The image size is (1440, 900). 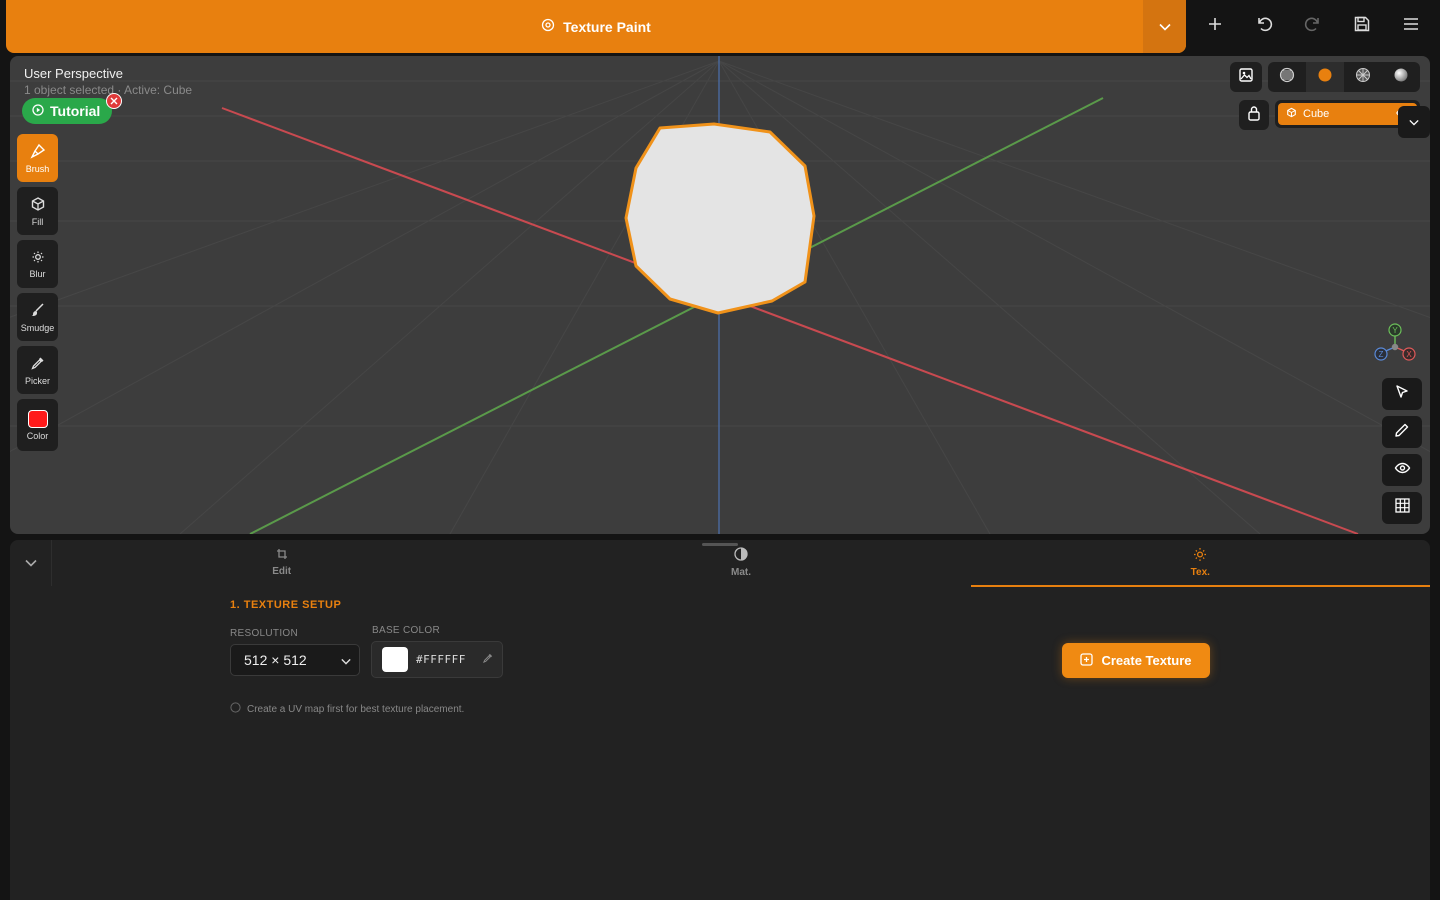 I want to click on tab-material: Mat., so click(x=740, y=563).